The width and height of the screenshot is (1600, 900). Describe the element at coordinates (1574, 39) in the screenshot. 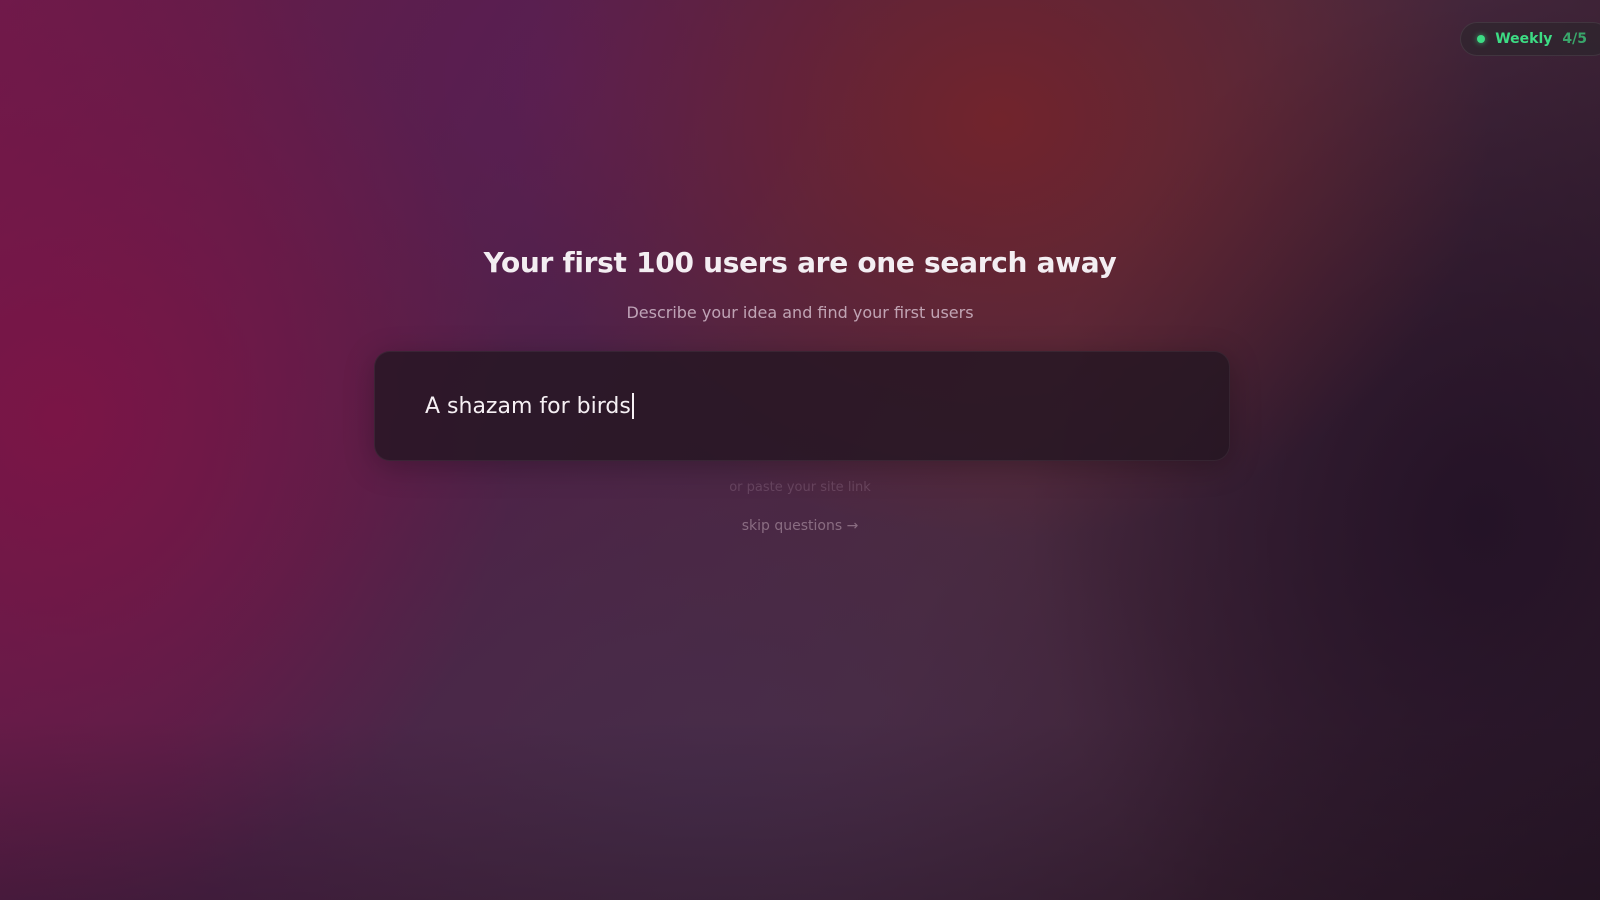

I see `badge-count: 4/5` at that location.